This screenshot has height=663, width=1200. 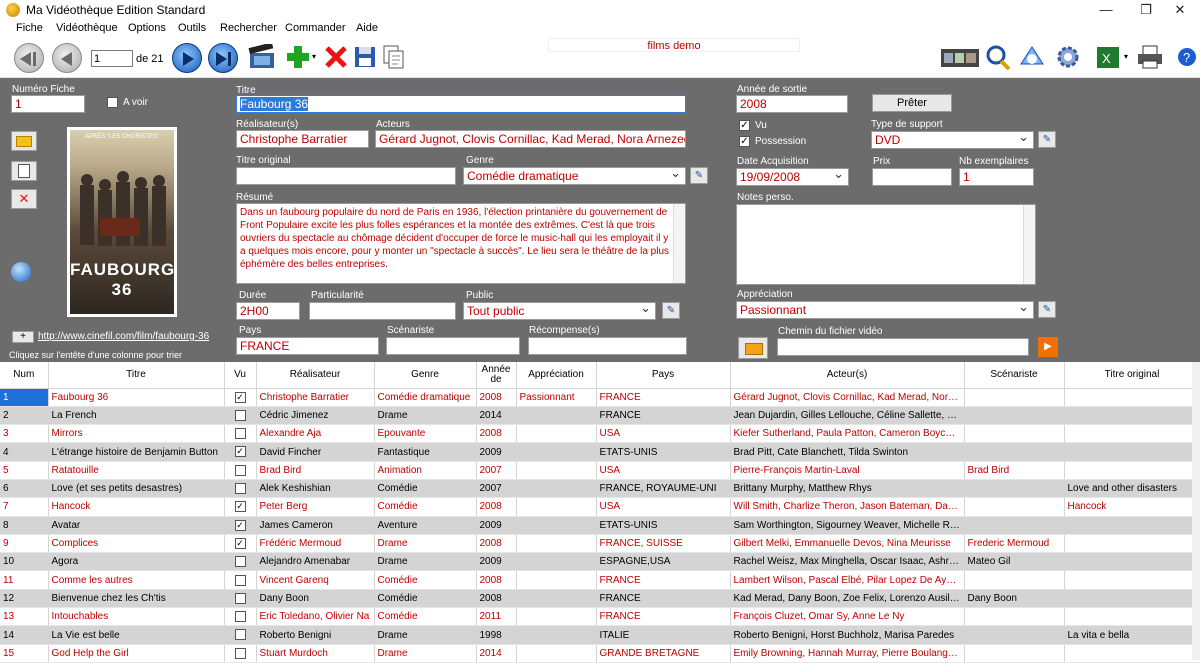 I want to click on cell-num: 8, so click(x=24, y=525).